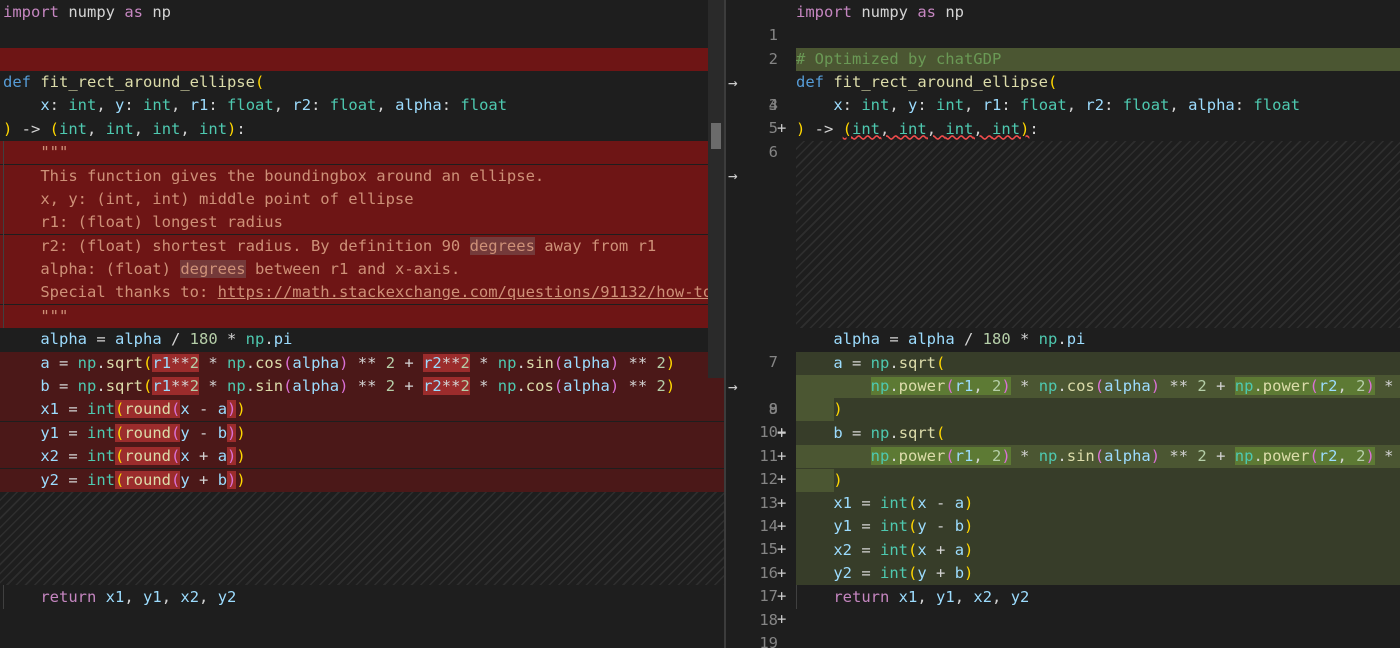  I want to click on inserted-code-line: 11 + b = np.sqrt(, so click(1063, 455).